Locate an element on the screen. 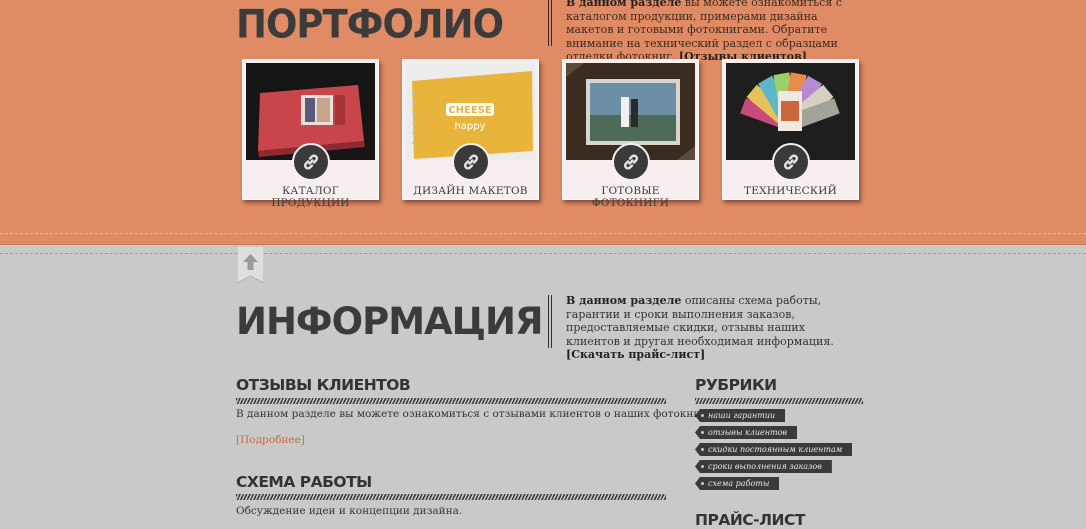 This screenshot has height=529, width=1086. rubric-tag: скидки постоянным клиентам is located at coordinates (774, 449).